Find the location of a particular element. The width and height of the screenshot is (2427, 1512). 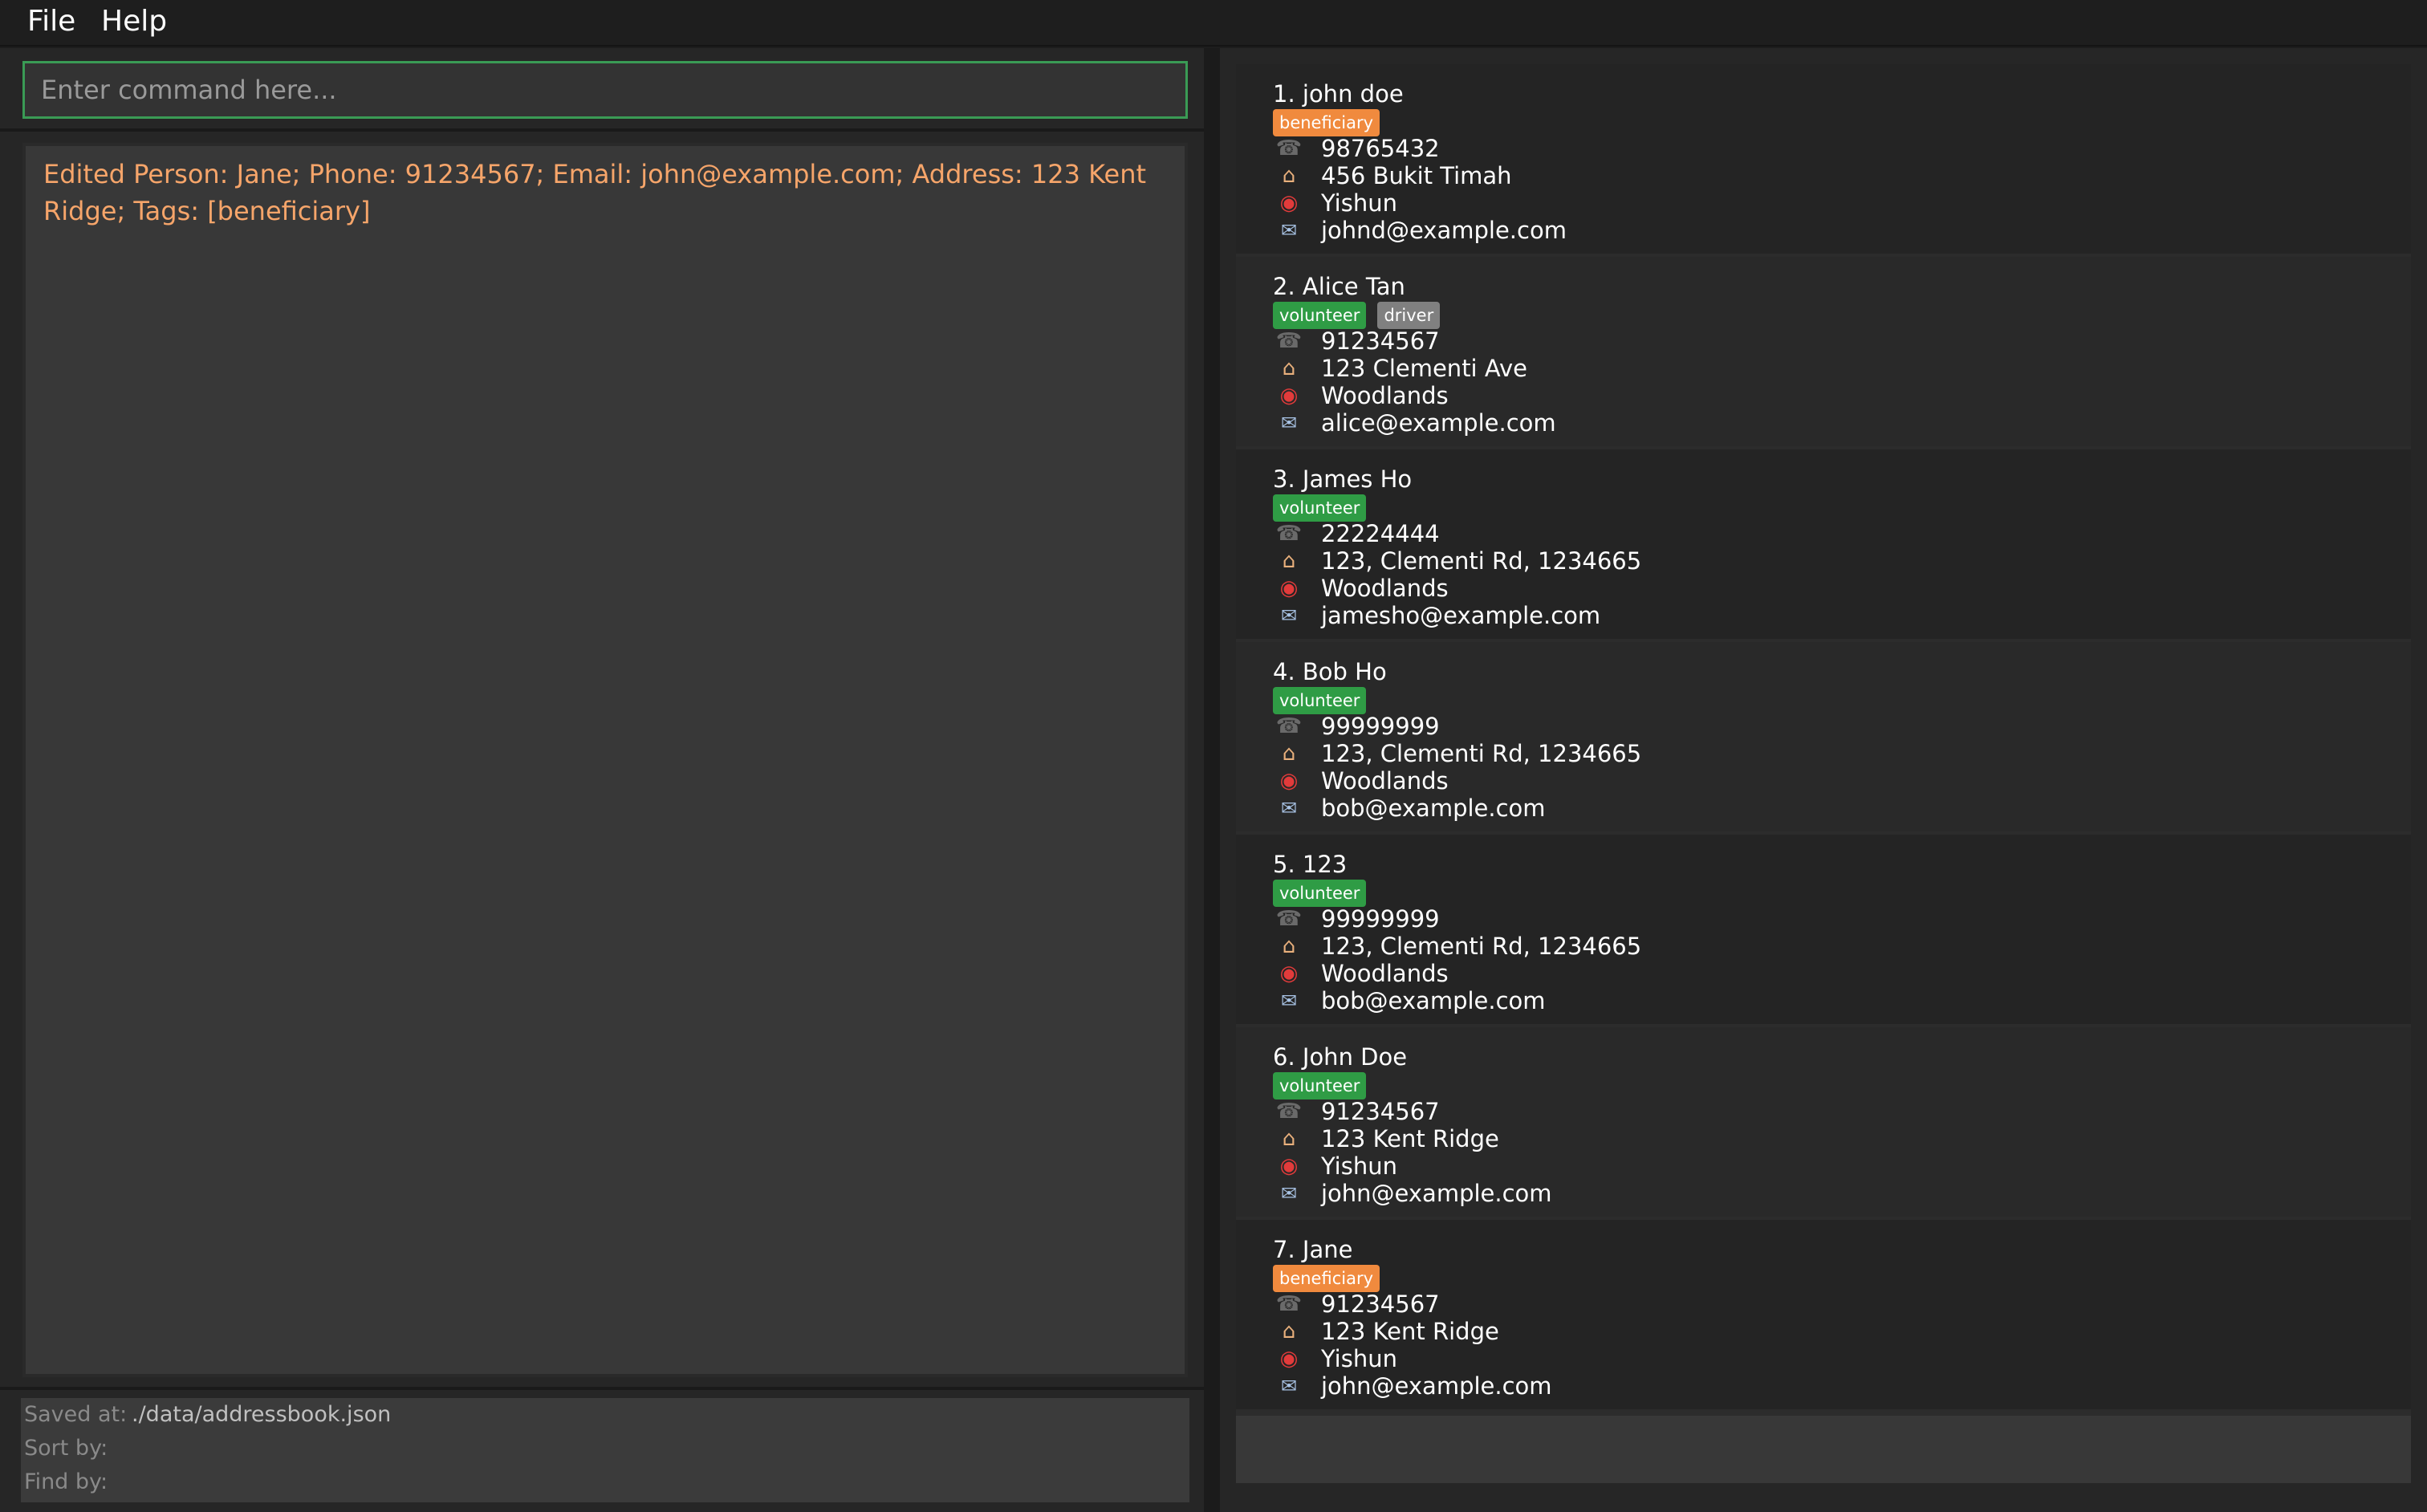

address-value: 456 Bukit Timah is located at coordinates (1416, 176).